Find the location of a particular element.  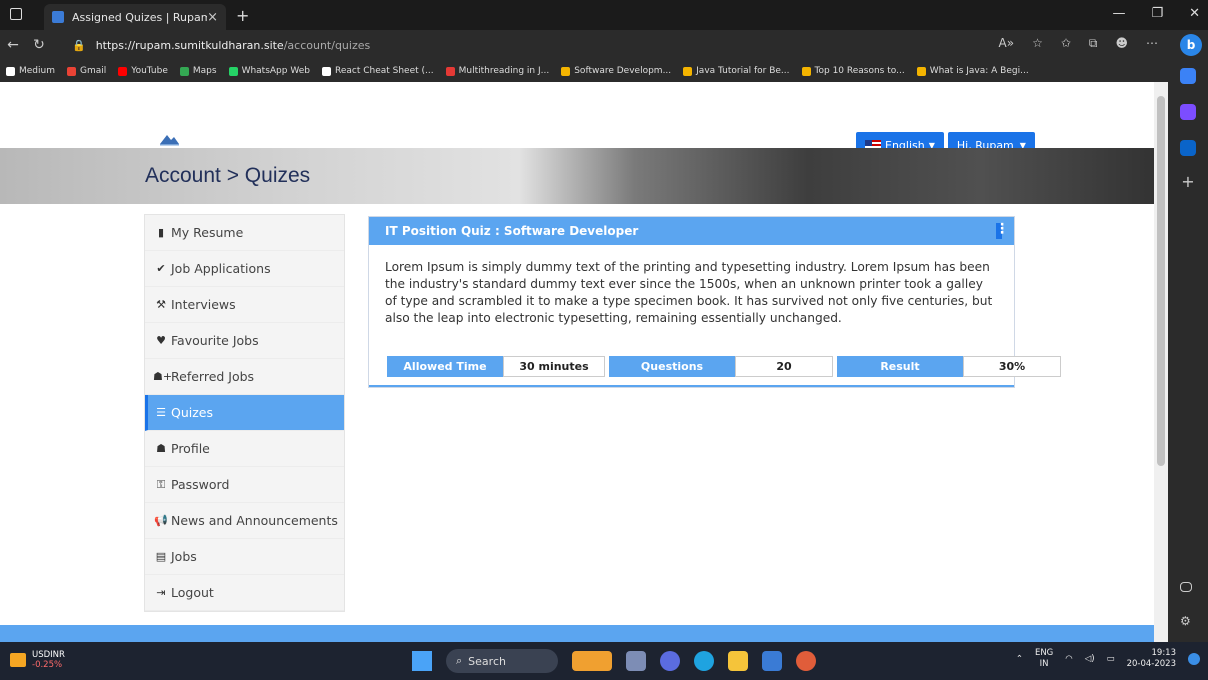

add-icon: + is located at coordinates (1188, 182).